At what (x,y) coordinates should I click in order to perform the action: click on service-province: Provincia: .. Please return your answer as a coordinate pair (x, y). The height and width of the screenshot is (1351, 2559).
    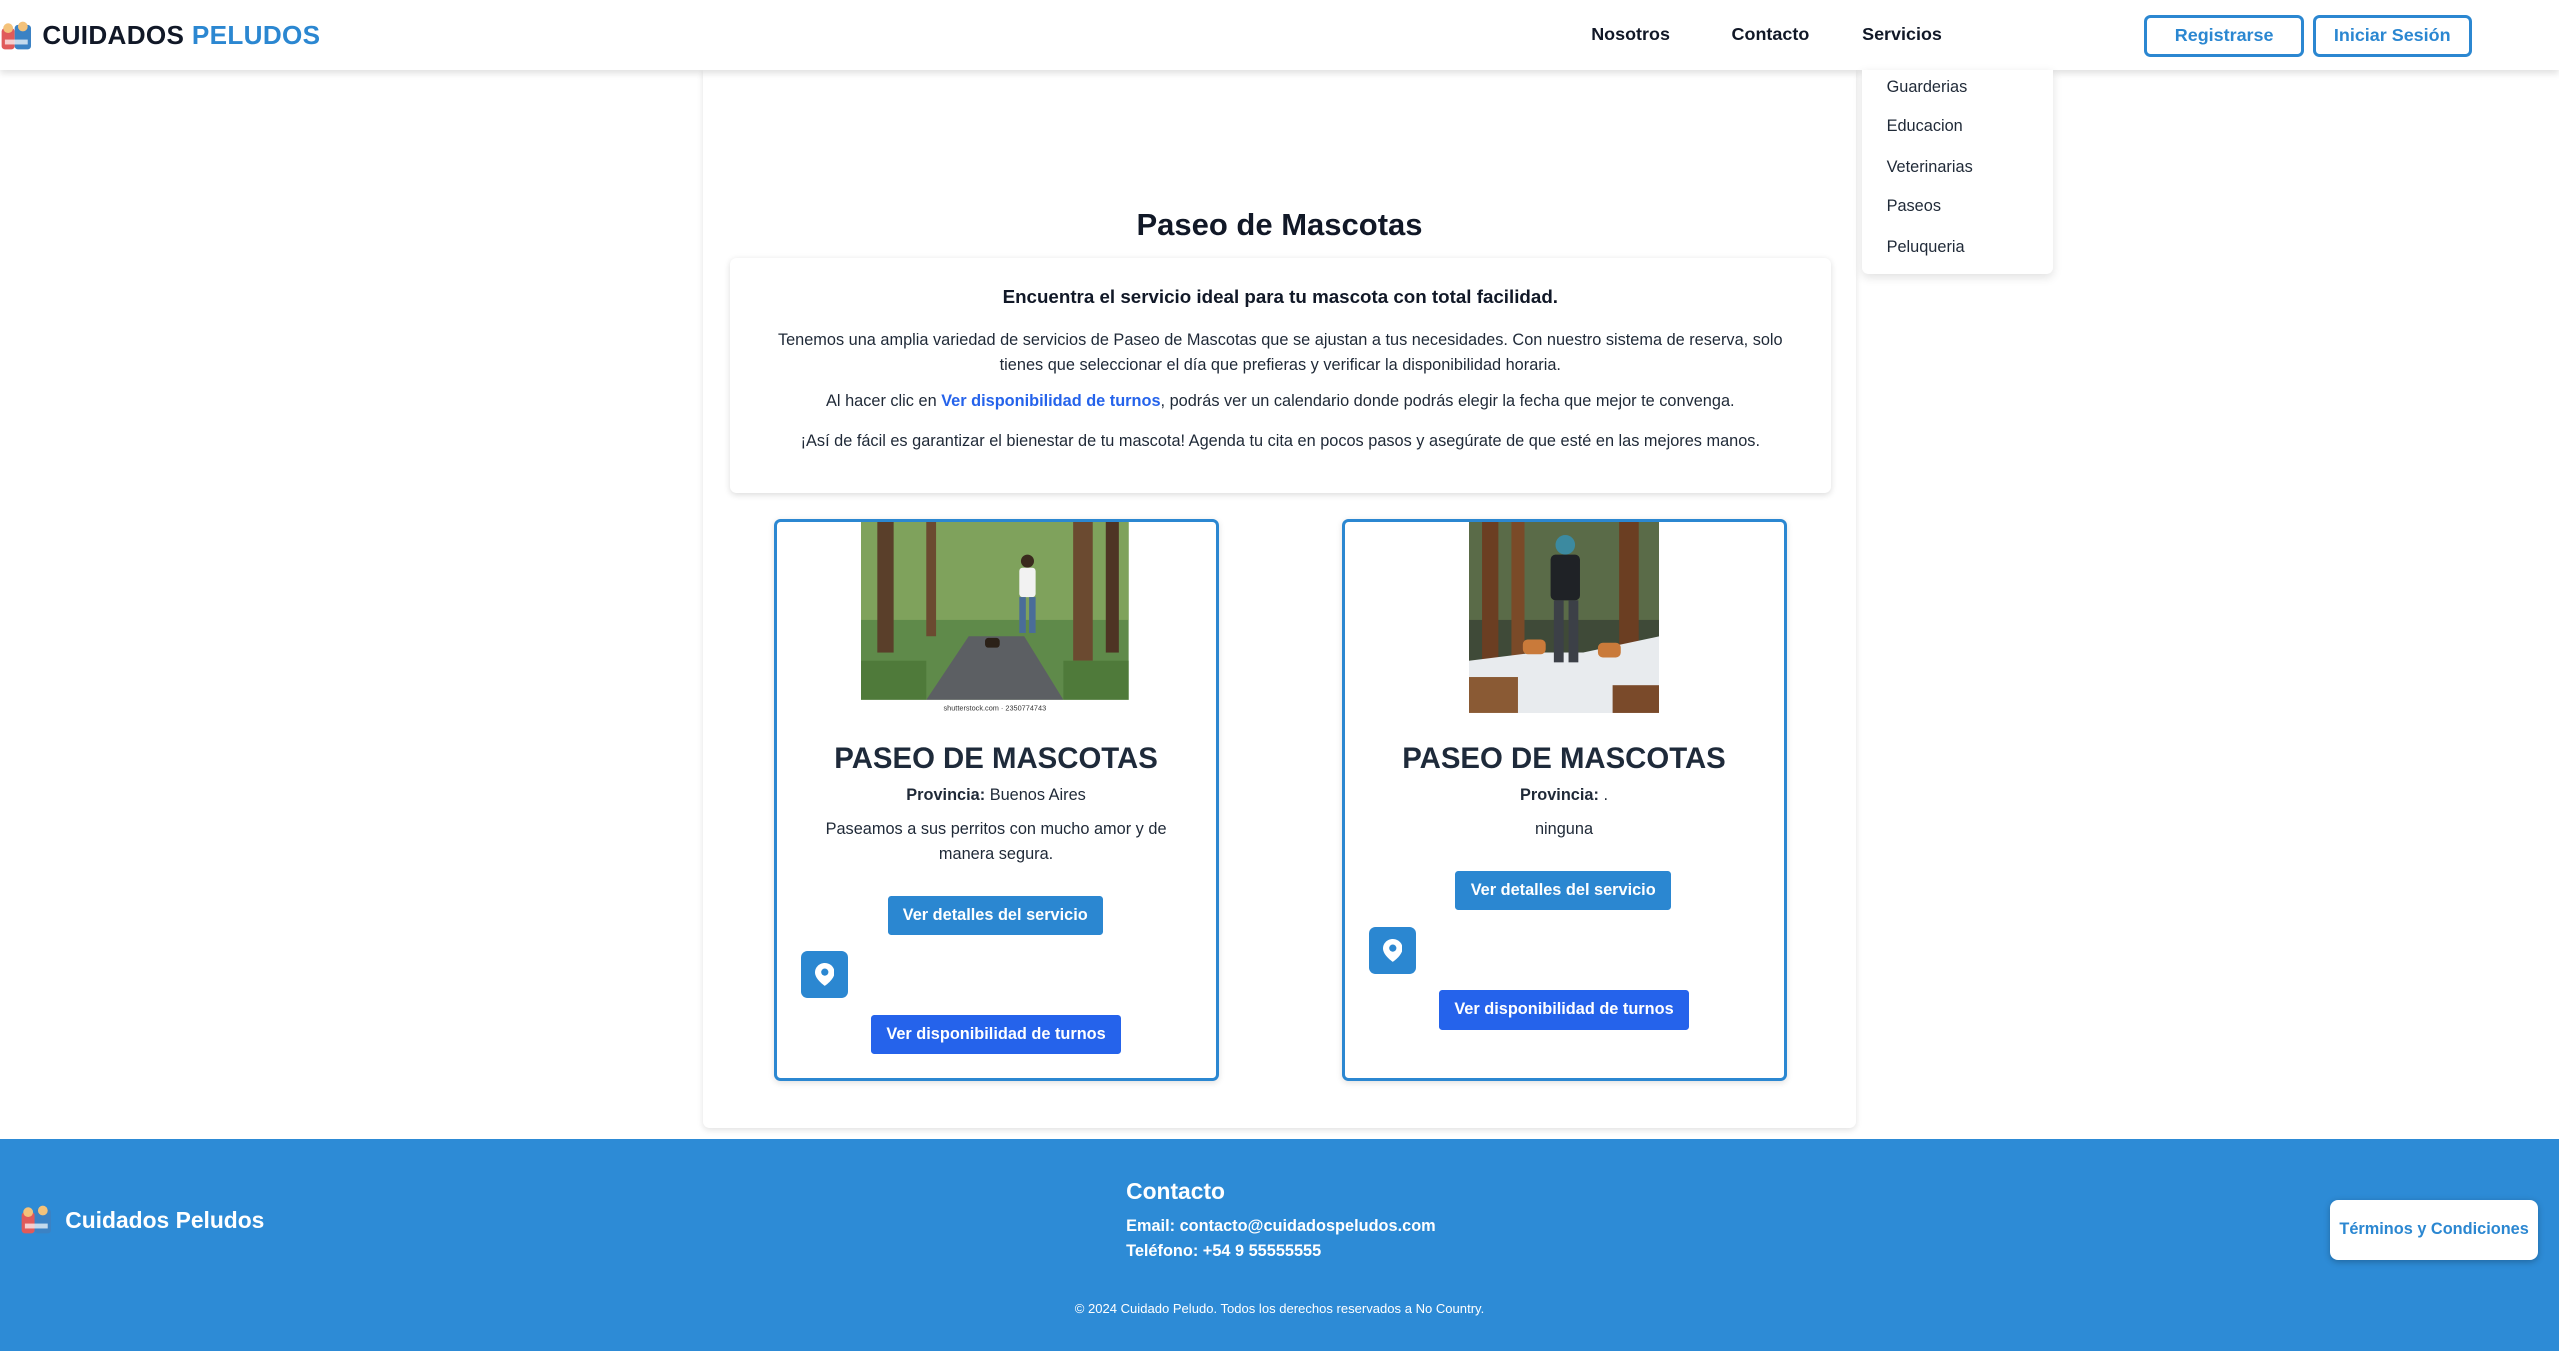
    Looking at the image, I should click on (1564, 795).